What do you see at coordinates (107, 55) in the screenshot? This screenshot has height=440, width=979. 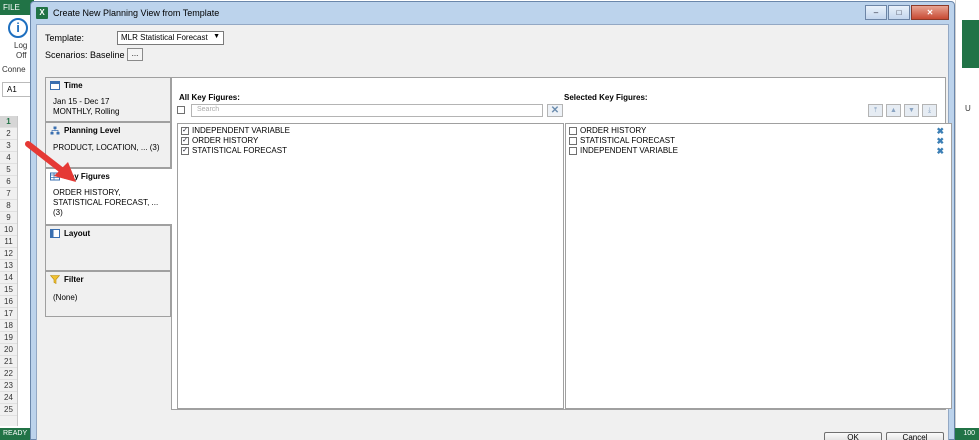 I see `scenarios-value: Baseline` at bounding box center [107, 55].